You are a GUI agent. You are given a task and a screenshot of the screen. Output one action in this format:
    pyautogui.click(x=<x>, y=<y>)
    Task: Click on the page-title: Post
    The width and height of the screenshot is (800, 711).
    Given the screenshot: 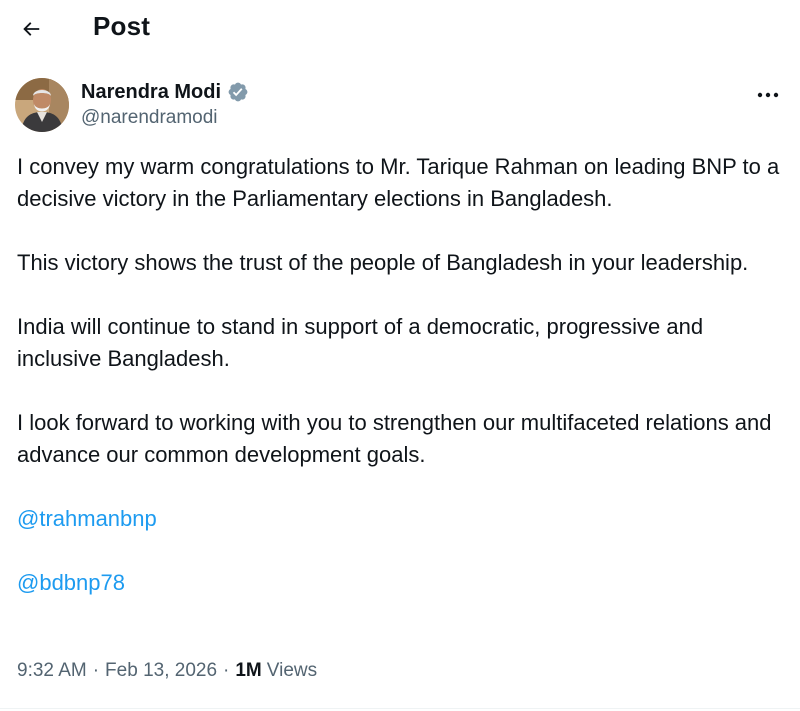 What is the action you would take?
    pyautogui.click(x=122, y=26)
    